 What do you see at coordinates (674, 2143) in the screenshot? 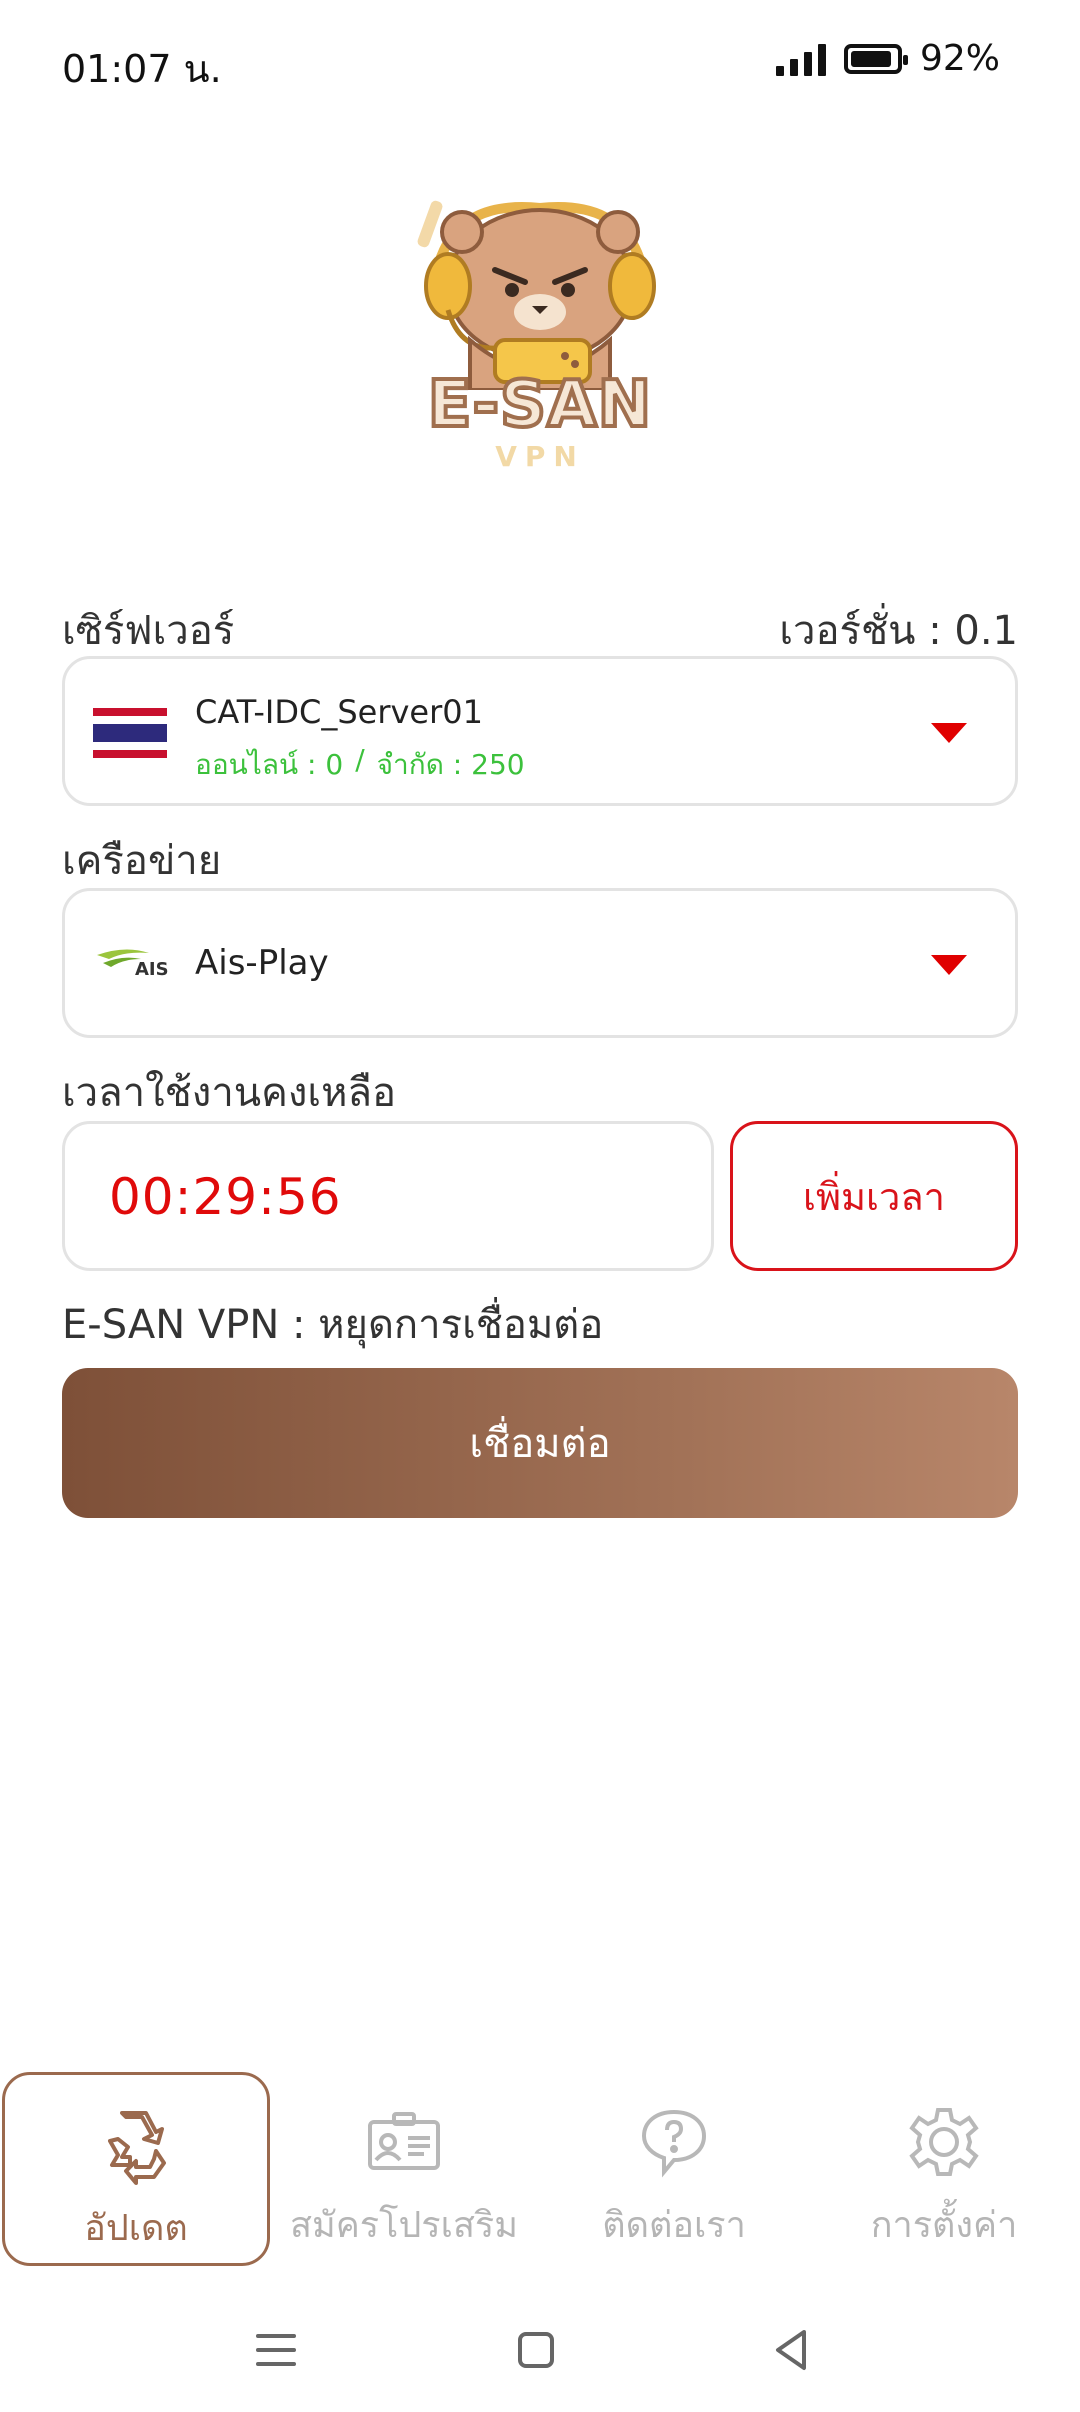
I see `help-chat-icon` at bounding box center [674, 2143].